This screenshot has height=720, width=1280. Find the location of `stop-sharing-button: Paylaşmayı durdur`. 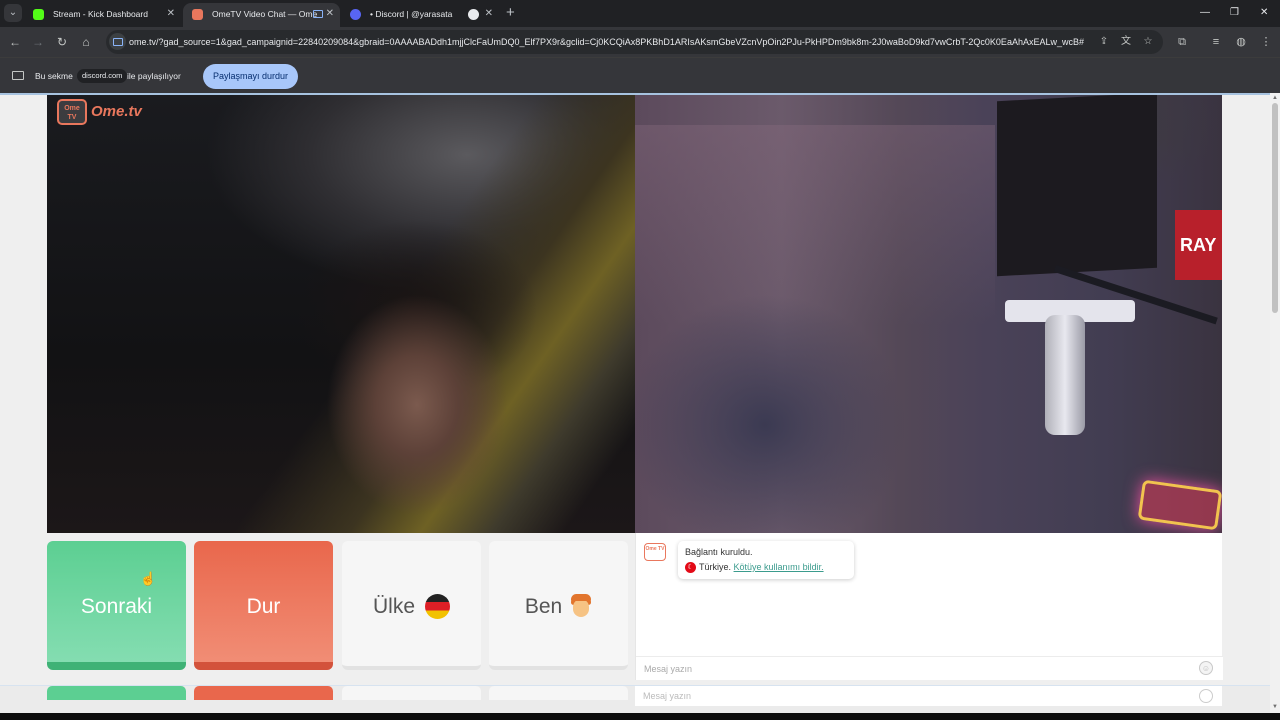

stop-sharing-button: Paylaşmayı durdur is located at coordinates (250, 76).